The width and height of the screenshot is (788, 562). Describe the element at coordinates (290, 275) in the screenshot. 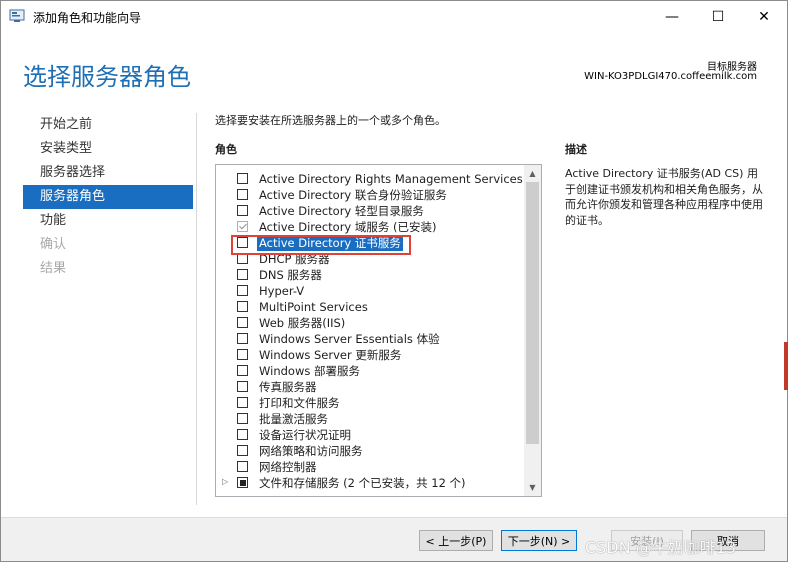

I see `role-label: DNS 服务器` at that location.